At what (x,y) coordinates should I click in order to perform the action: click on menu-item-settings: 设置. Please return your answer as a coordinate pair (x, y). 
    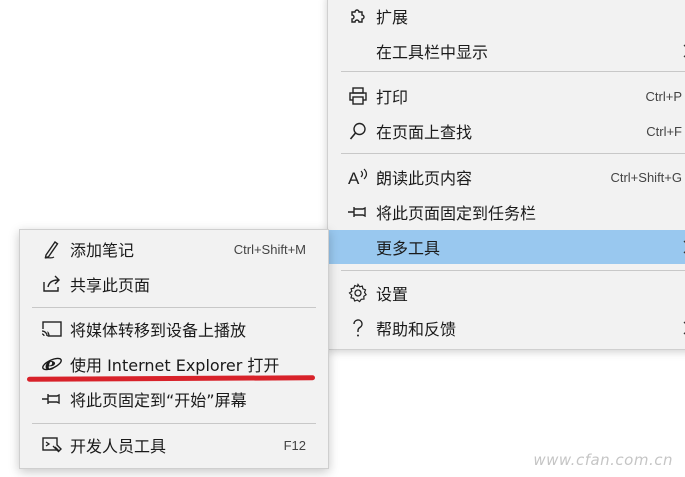
    Looking at the image, I should click on (506, 293).